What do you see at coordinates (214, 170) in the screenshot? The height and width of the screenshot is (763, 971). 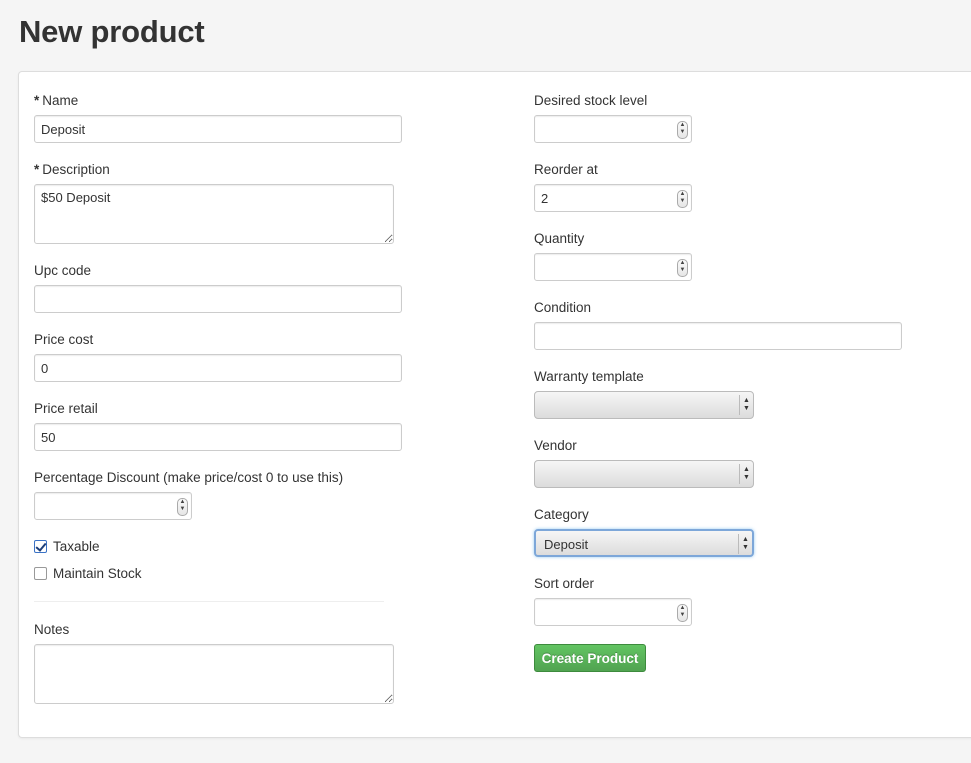 I see `description-label: * Description` at bounding box center [214, 170].